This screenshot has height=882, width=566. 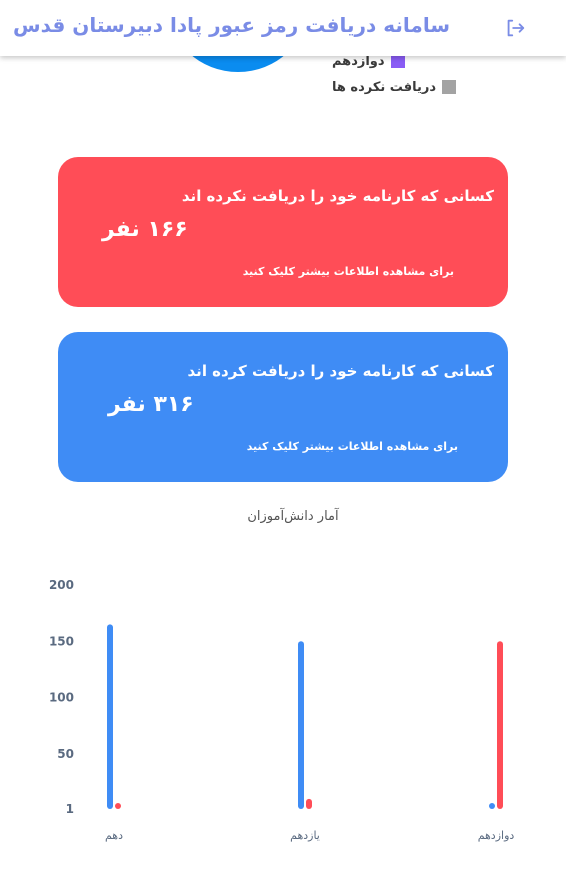 I want to click on top-app-bar: سامانه دریافت رمز عبور پادا دبیرستان قدس, so click(x=283, y=28).